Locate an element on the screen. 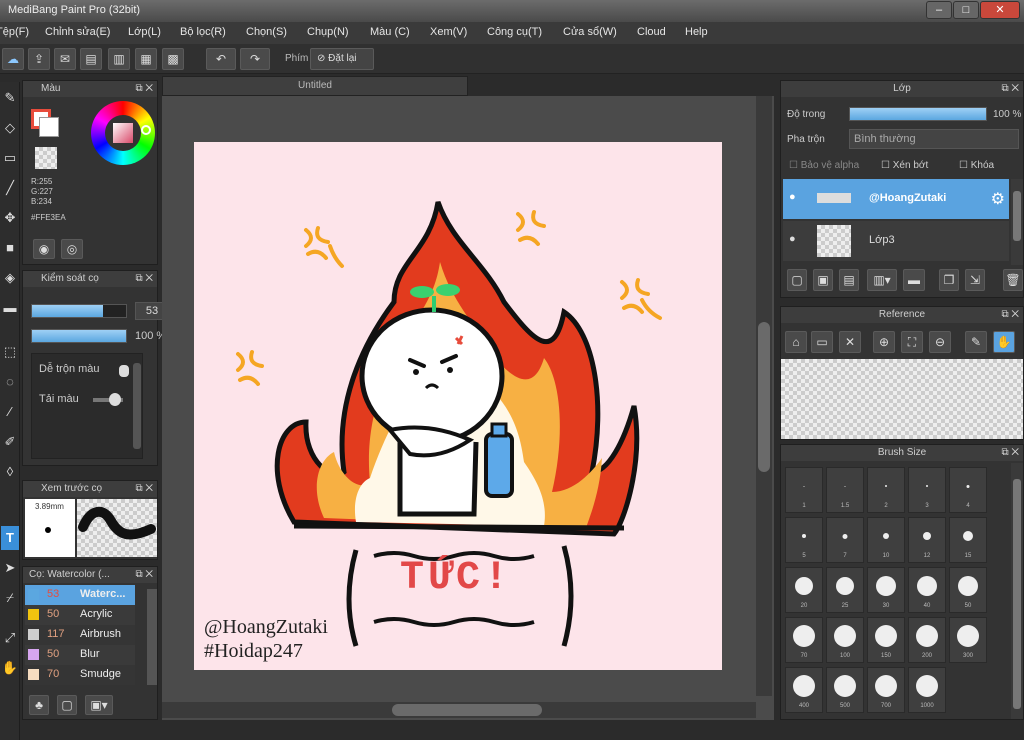  brush-tool-icon: ✎ is located at coordinates (10, 98).